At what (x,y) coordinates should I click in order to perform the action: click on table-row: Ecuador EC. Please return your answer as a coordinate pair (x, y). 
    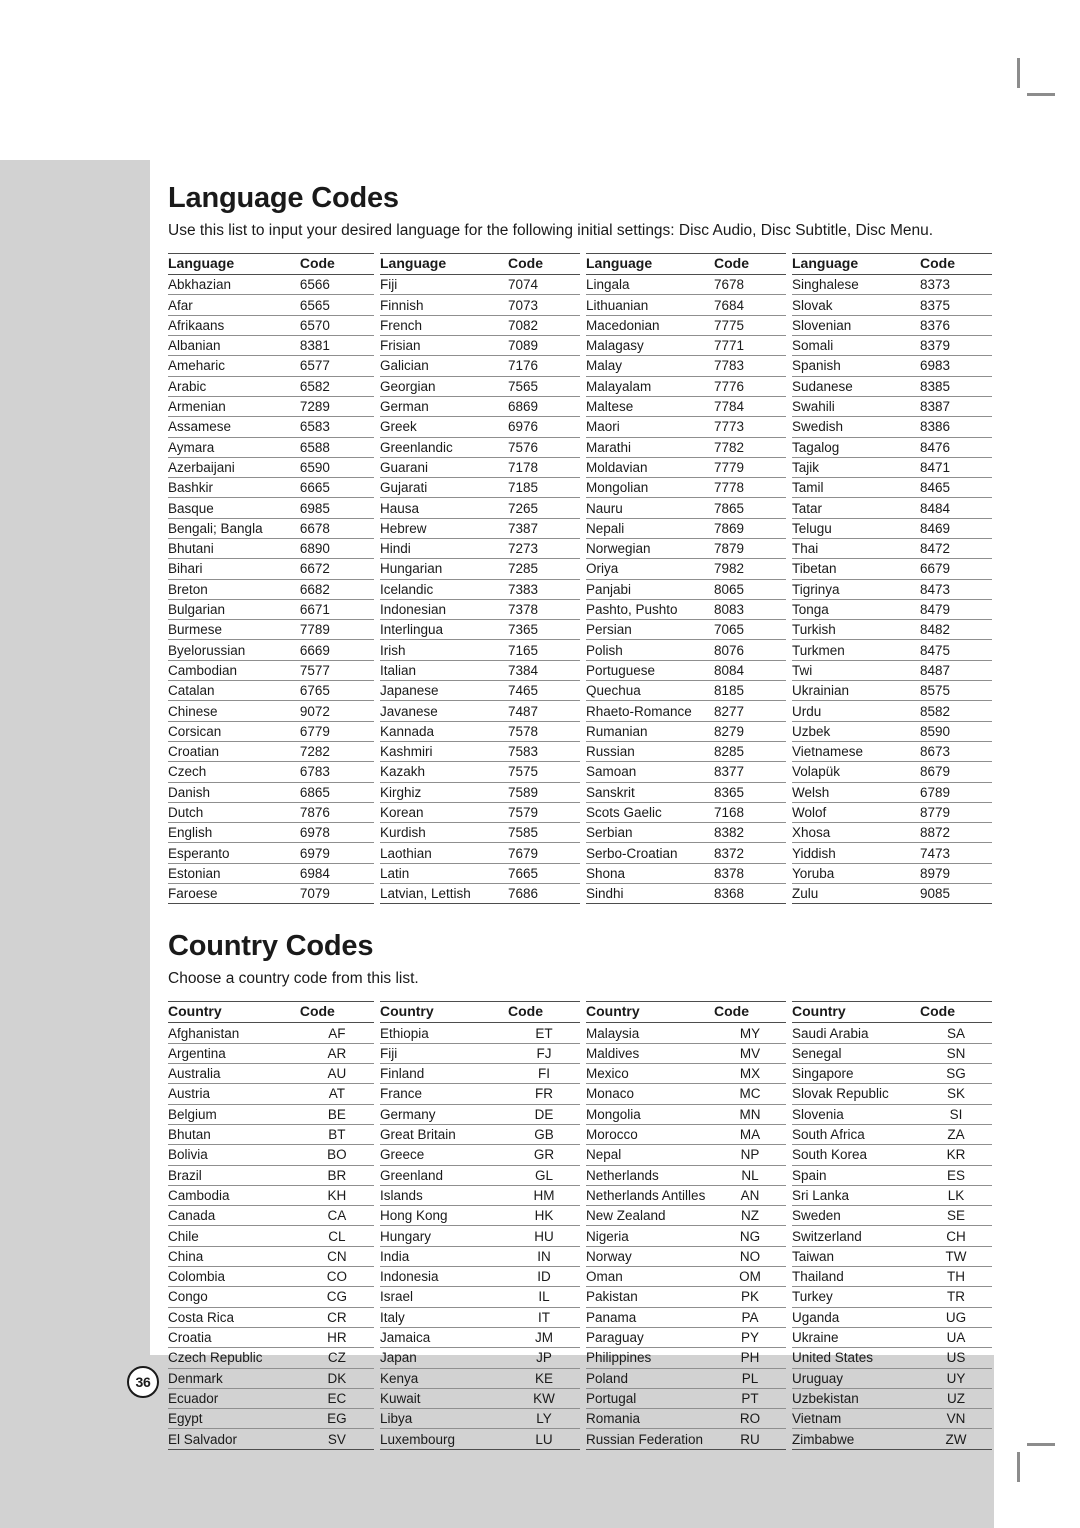
    Looking at the image, I should click on (271, 1399).